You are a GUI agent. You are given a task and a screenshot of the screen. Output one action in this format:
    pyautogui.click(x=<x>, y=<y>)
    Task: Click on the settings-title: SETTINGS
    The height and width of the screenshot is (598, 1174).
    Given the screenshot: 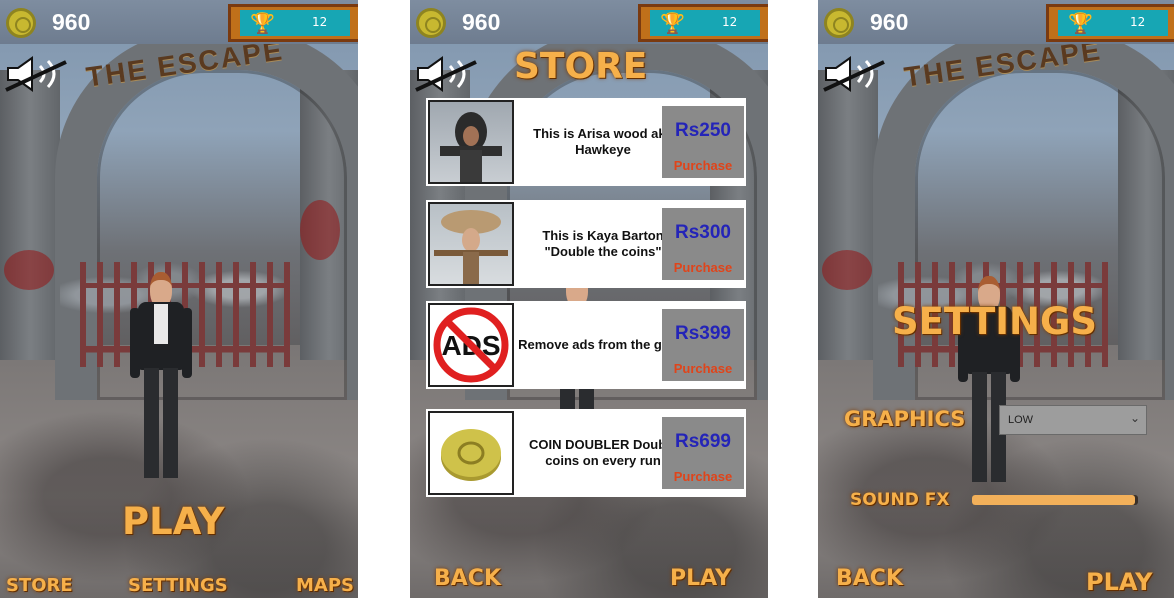 What is the action you would take?
    pyautogui.click(x=994, y=321)
    